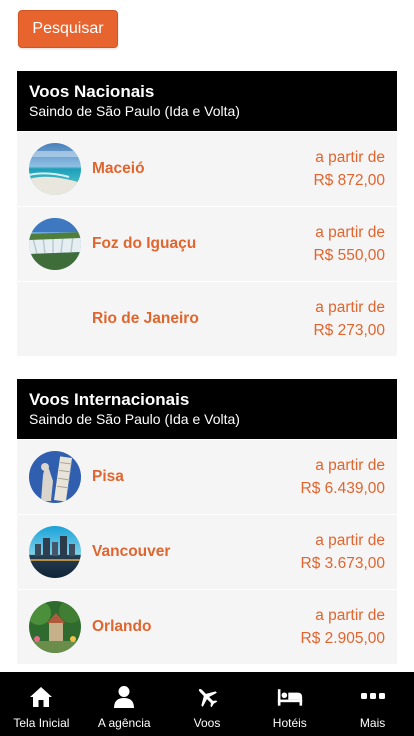 This screenshot has height=736, width=414. I want to click on nav-item-hotels: Hotéis, so click(289, 704).